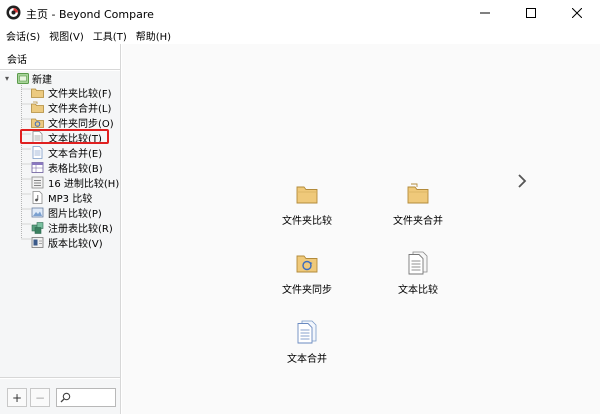 This screenshot has width=600, height=414. I want to click on tree-root-label: 新建, so click(42, 80).